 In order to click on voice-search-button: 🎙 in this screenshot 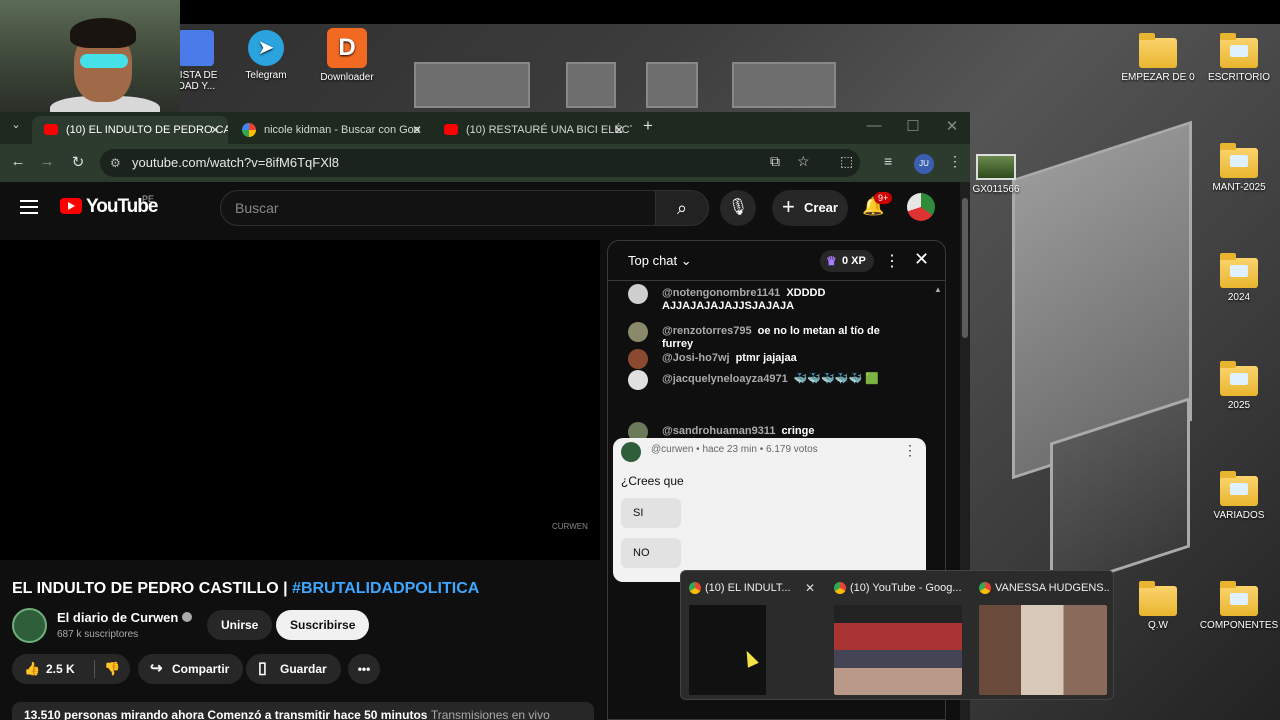, I will do `click(738, 208)`.